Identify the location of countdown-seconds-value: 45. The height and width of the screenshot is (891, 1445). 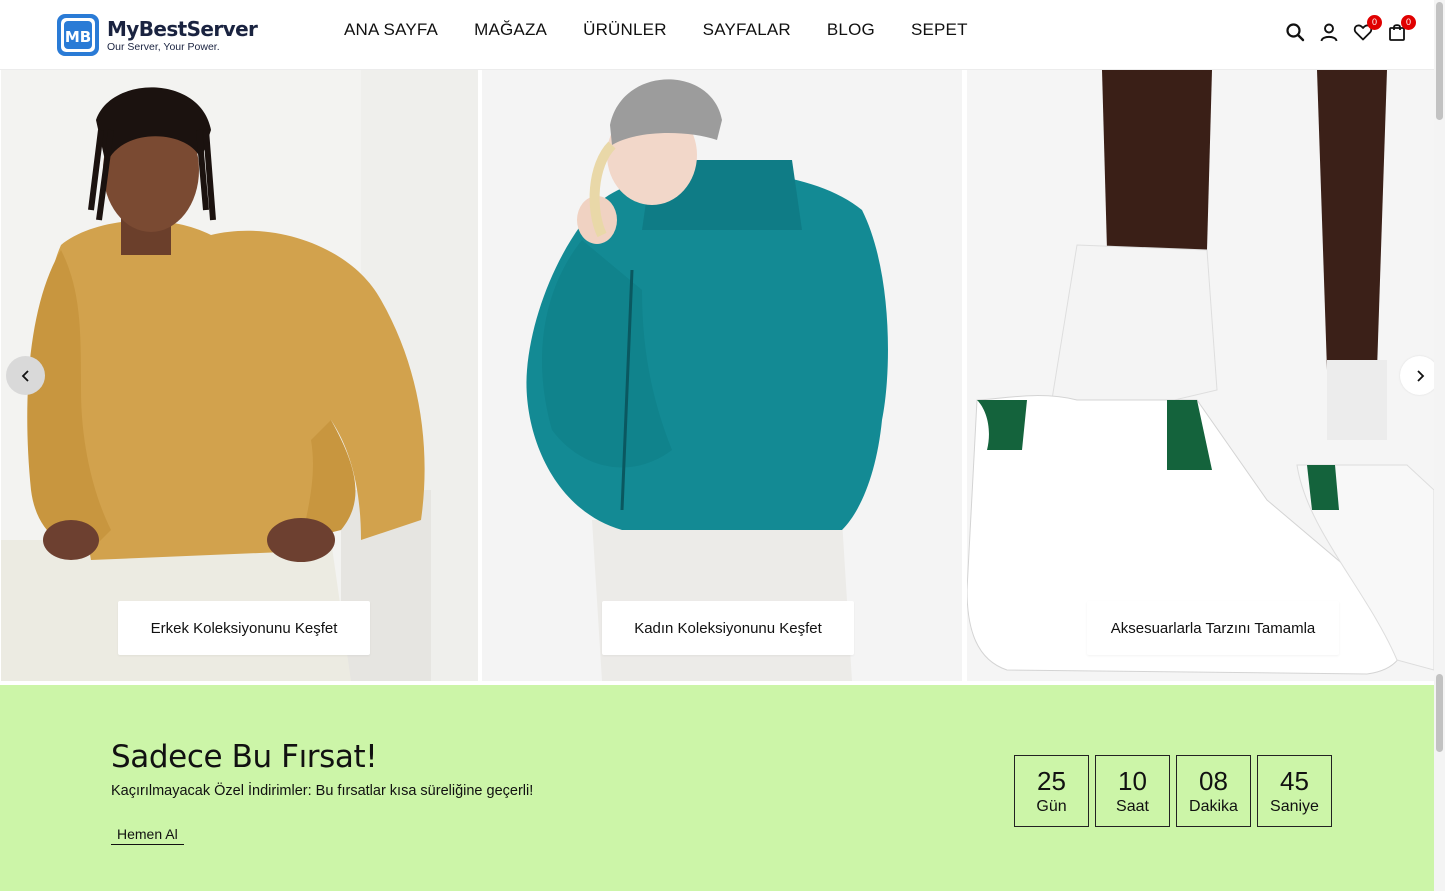
(1294, 781).